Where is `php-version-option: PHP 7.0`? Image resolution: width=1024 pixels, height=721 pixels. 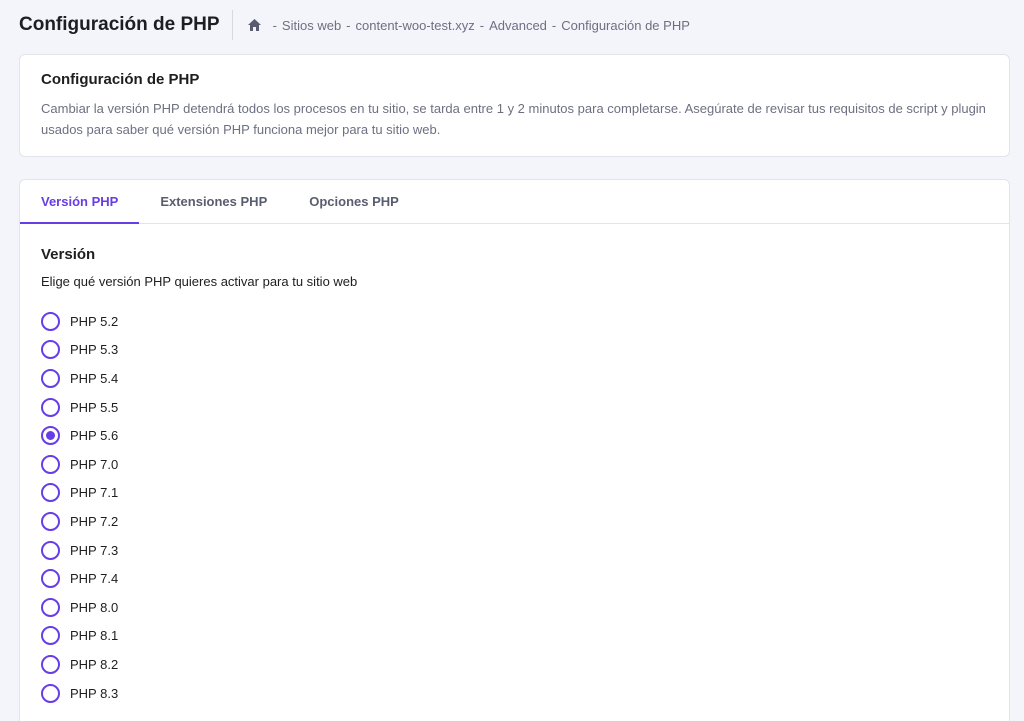
php-version-option: PHP 7.0 is located at coordinates (514, 464).